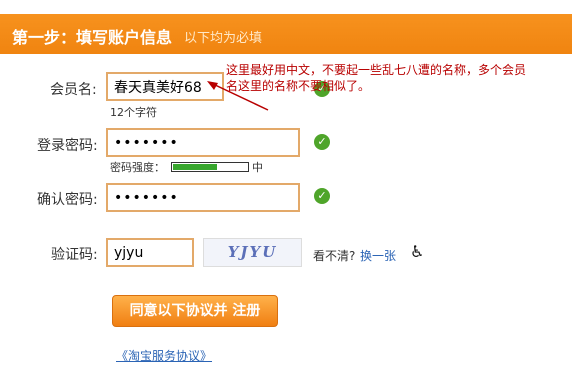  What do you see at coordinates (238, 96) in the screenshot?
I see `annotation-arrow` at bounding box center [238, 96].